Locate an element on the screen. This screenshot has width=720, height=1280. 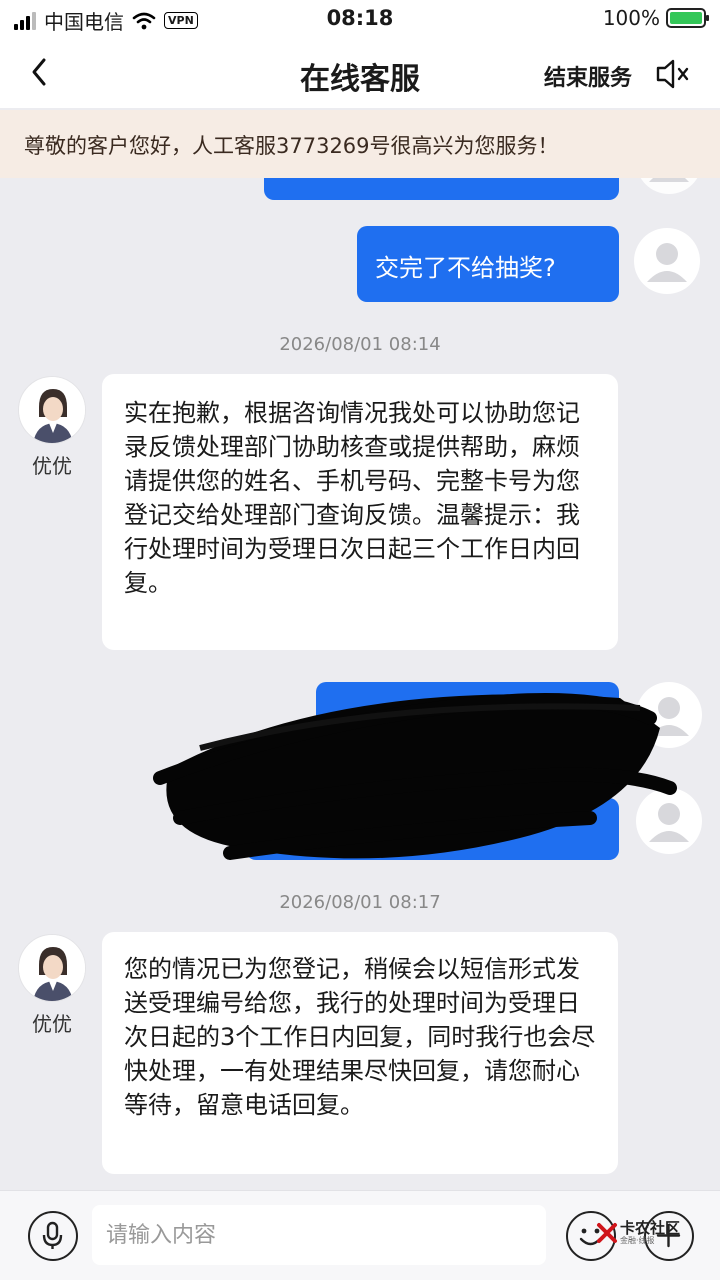
status-bar: 中国电信 VPN 08:18 100% is located at coordinates (360, 20).